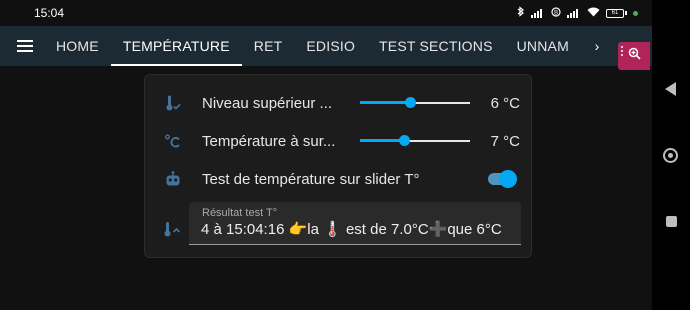  I want to click on recent-apps-icon, so click(671, 221).